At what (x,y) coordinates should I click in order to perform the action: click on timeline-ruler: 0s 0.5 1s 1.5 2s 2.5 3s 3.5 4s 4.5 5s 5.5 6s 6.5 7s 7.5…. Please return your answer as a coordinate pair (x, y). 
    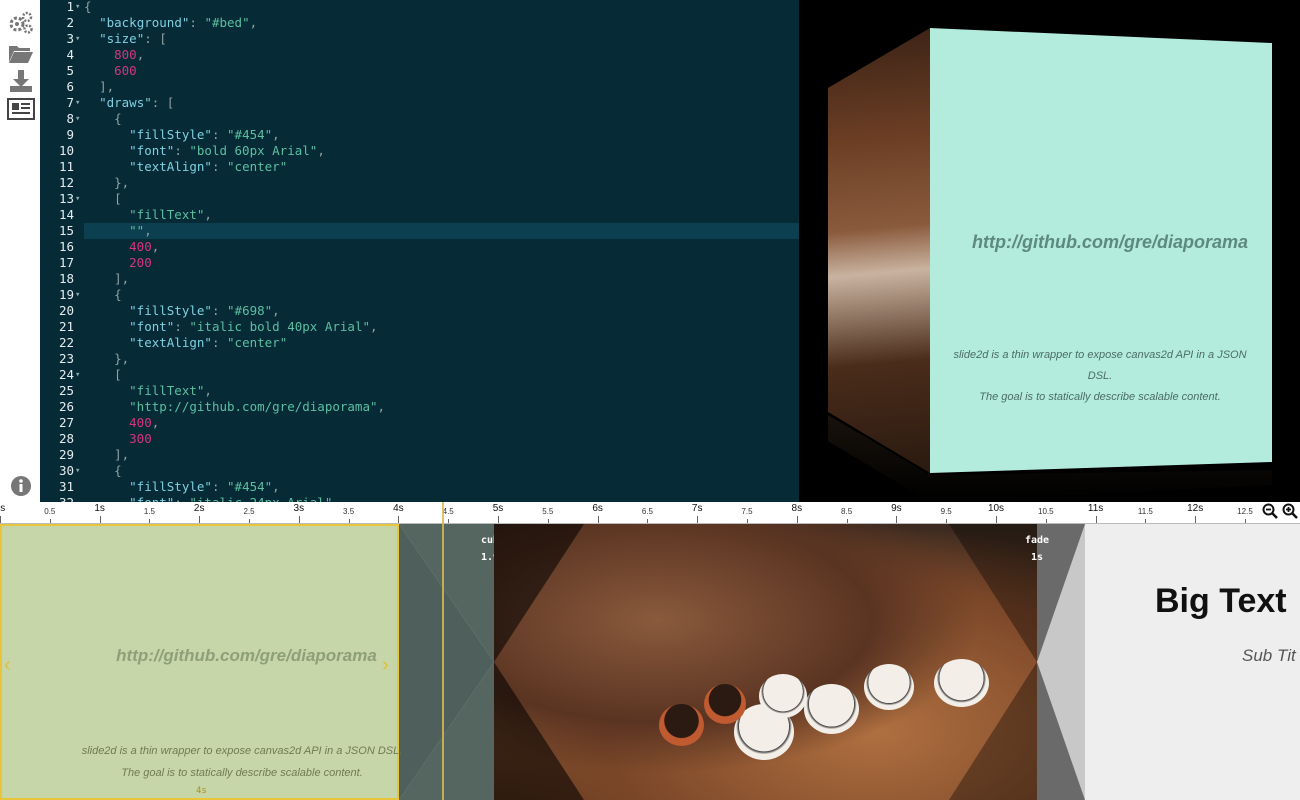
    Looking at the image, I should click on (650, 513).